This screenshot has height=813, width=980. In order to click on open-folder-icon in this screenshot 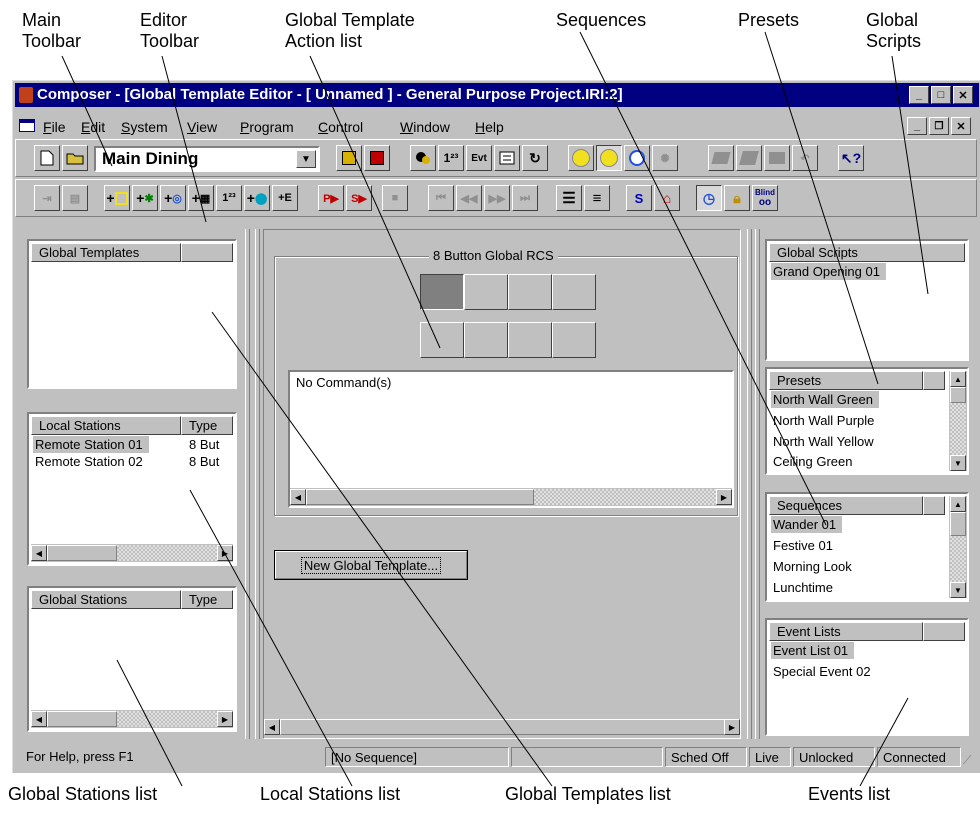, I will do `click(75, 158)`.